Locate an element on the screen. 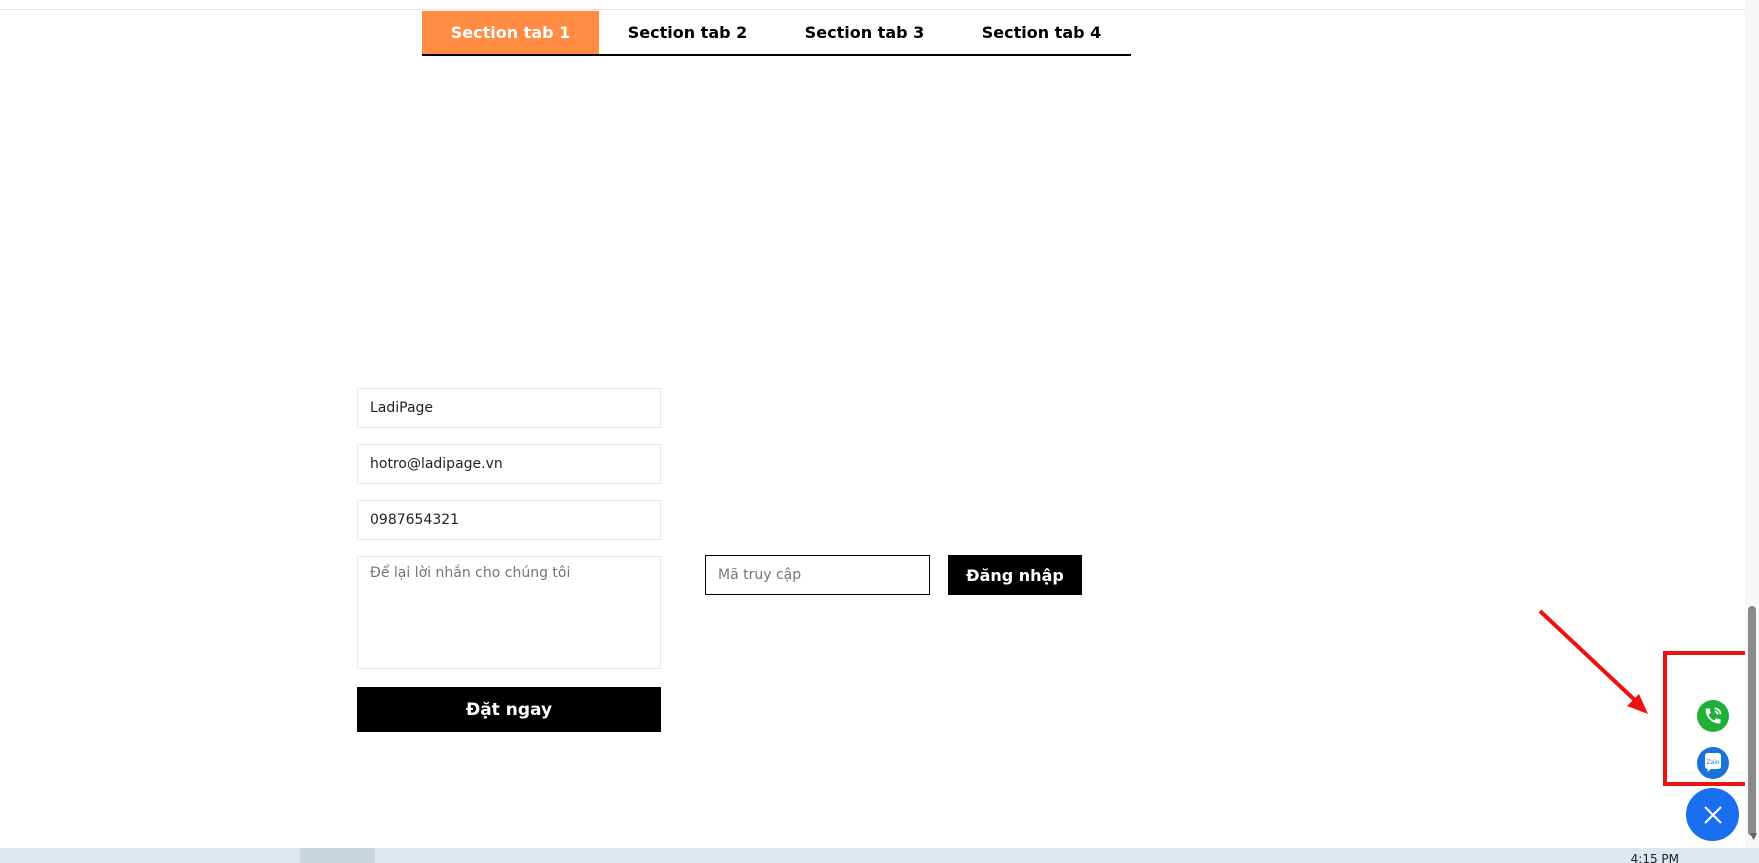  close-icon is located at coordinates (1712, 814).